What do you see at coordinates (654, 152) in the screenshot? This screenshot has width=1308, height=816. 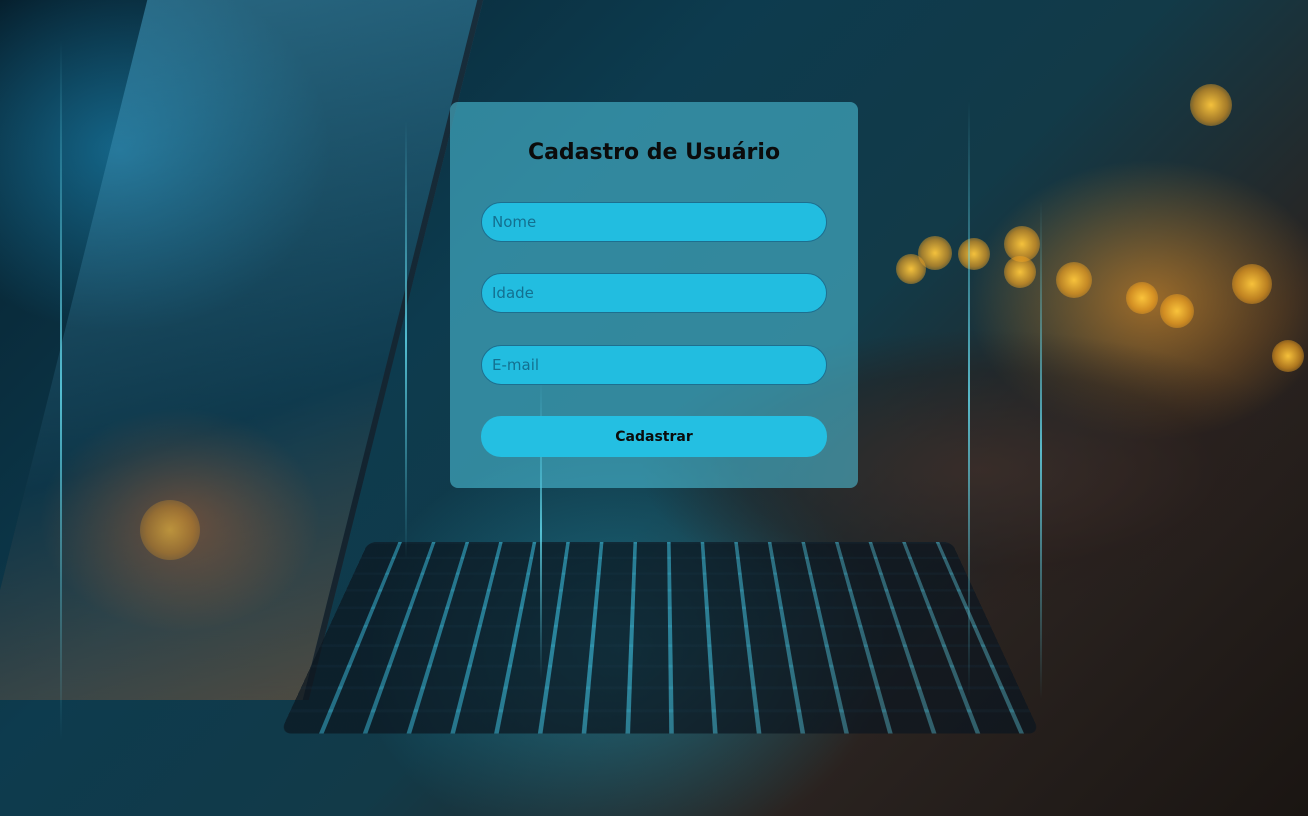 I see `form-title: Cadastro de Usuário` at bounding box center [654, 152].